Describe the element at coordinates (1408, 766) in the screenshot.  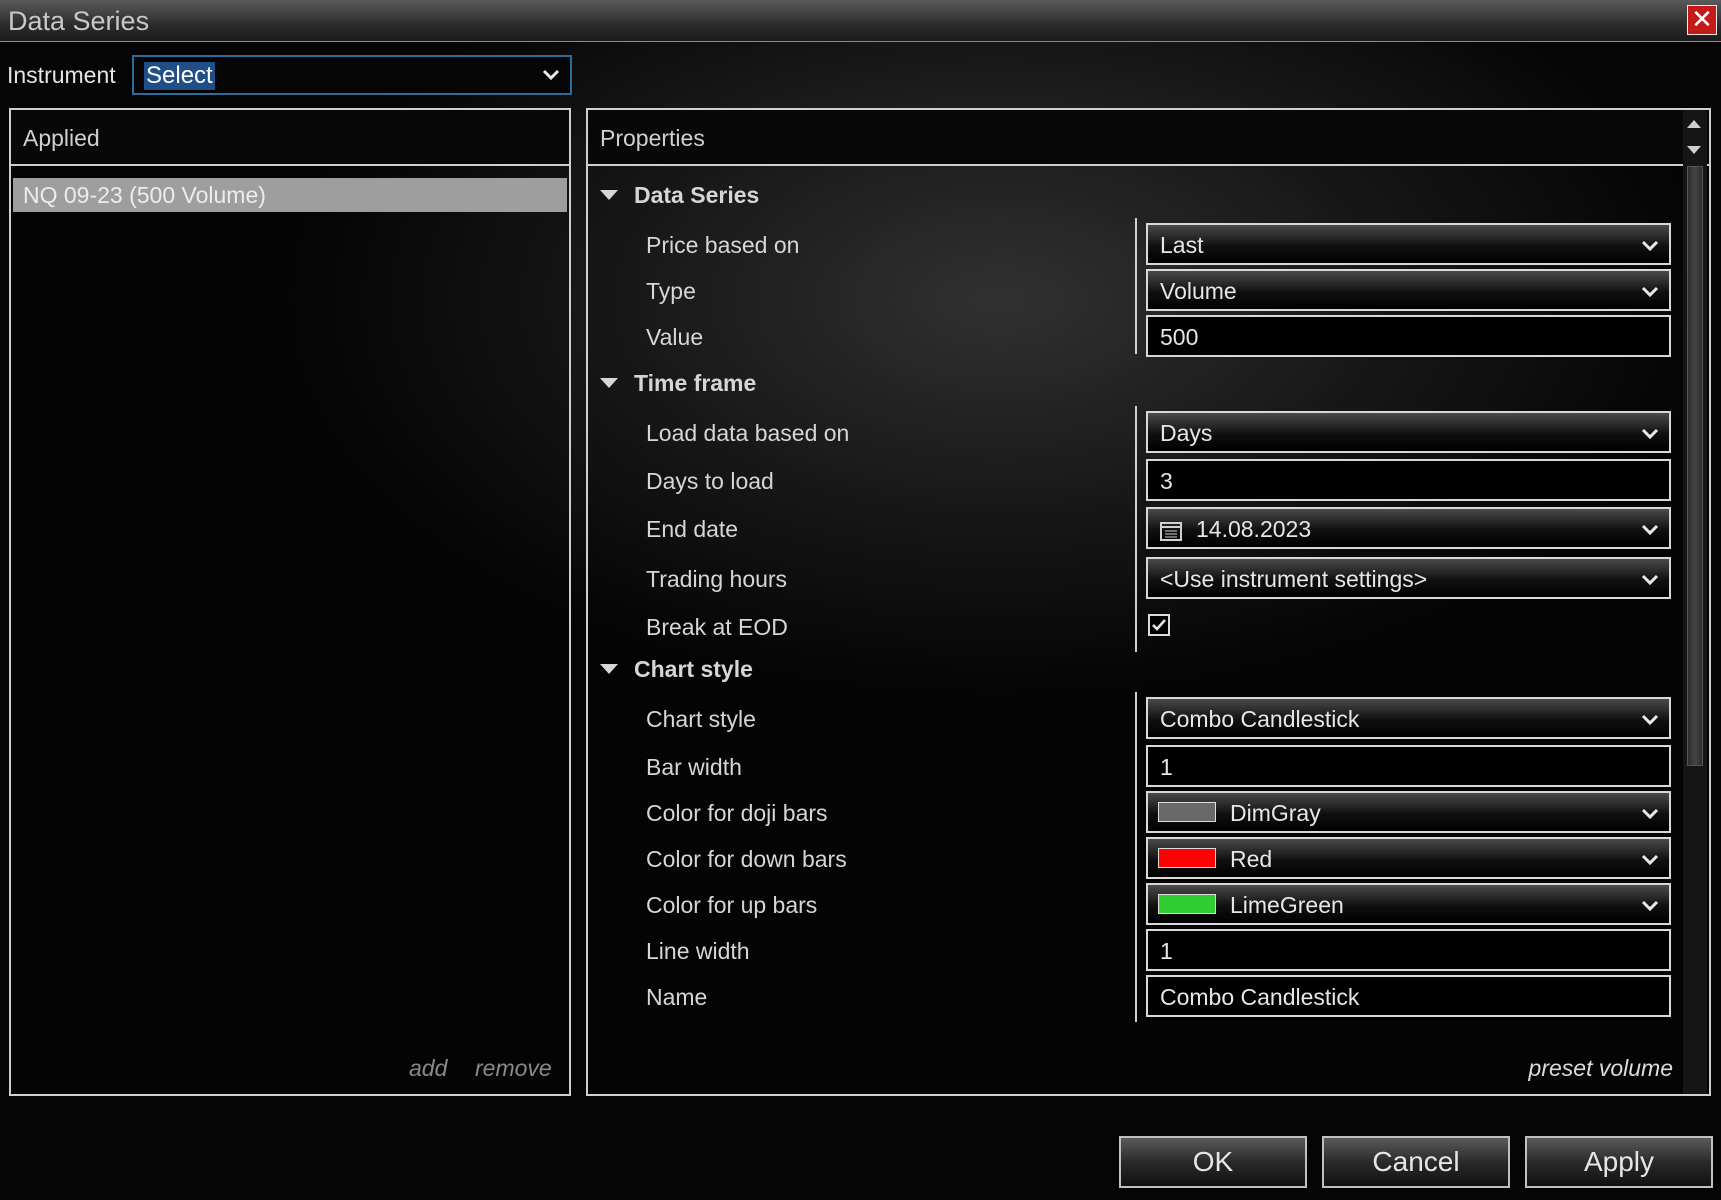
I see `bar-width-input: 1` at that location.